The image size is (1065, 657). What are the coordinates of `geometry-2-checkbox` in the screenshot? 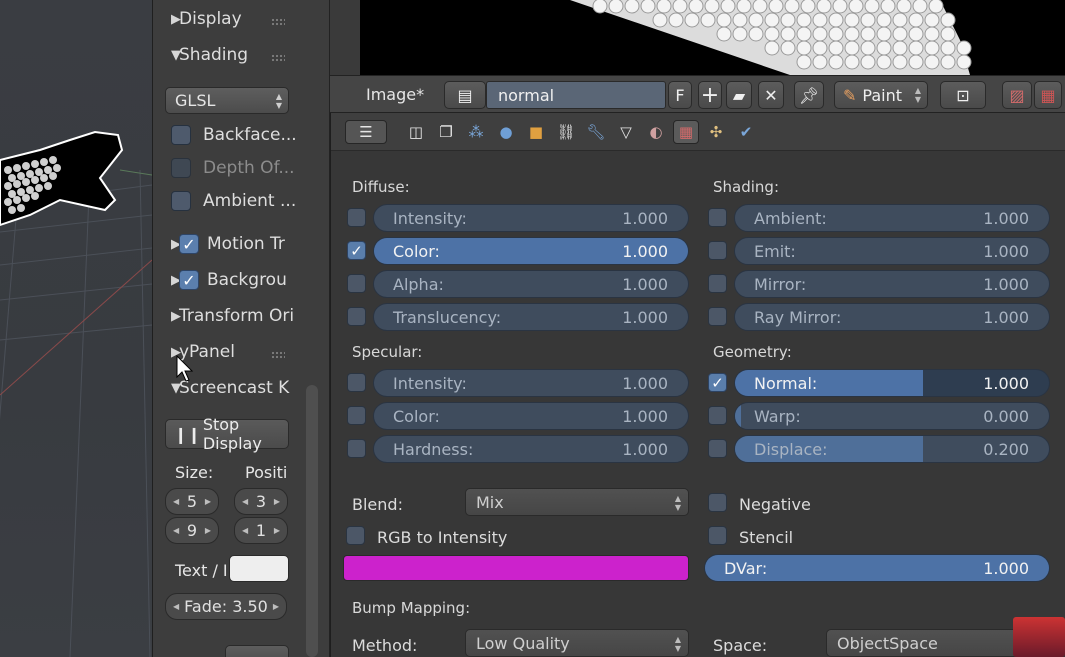 It's located at (717, 448).